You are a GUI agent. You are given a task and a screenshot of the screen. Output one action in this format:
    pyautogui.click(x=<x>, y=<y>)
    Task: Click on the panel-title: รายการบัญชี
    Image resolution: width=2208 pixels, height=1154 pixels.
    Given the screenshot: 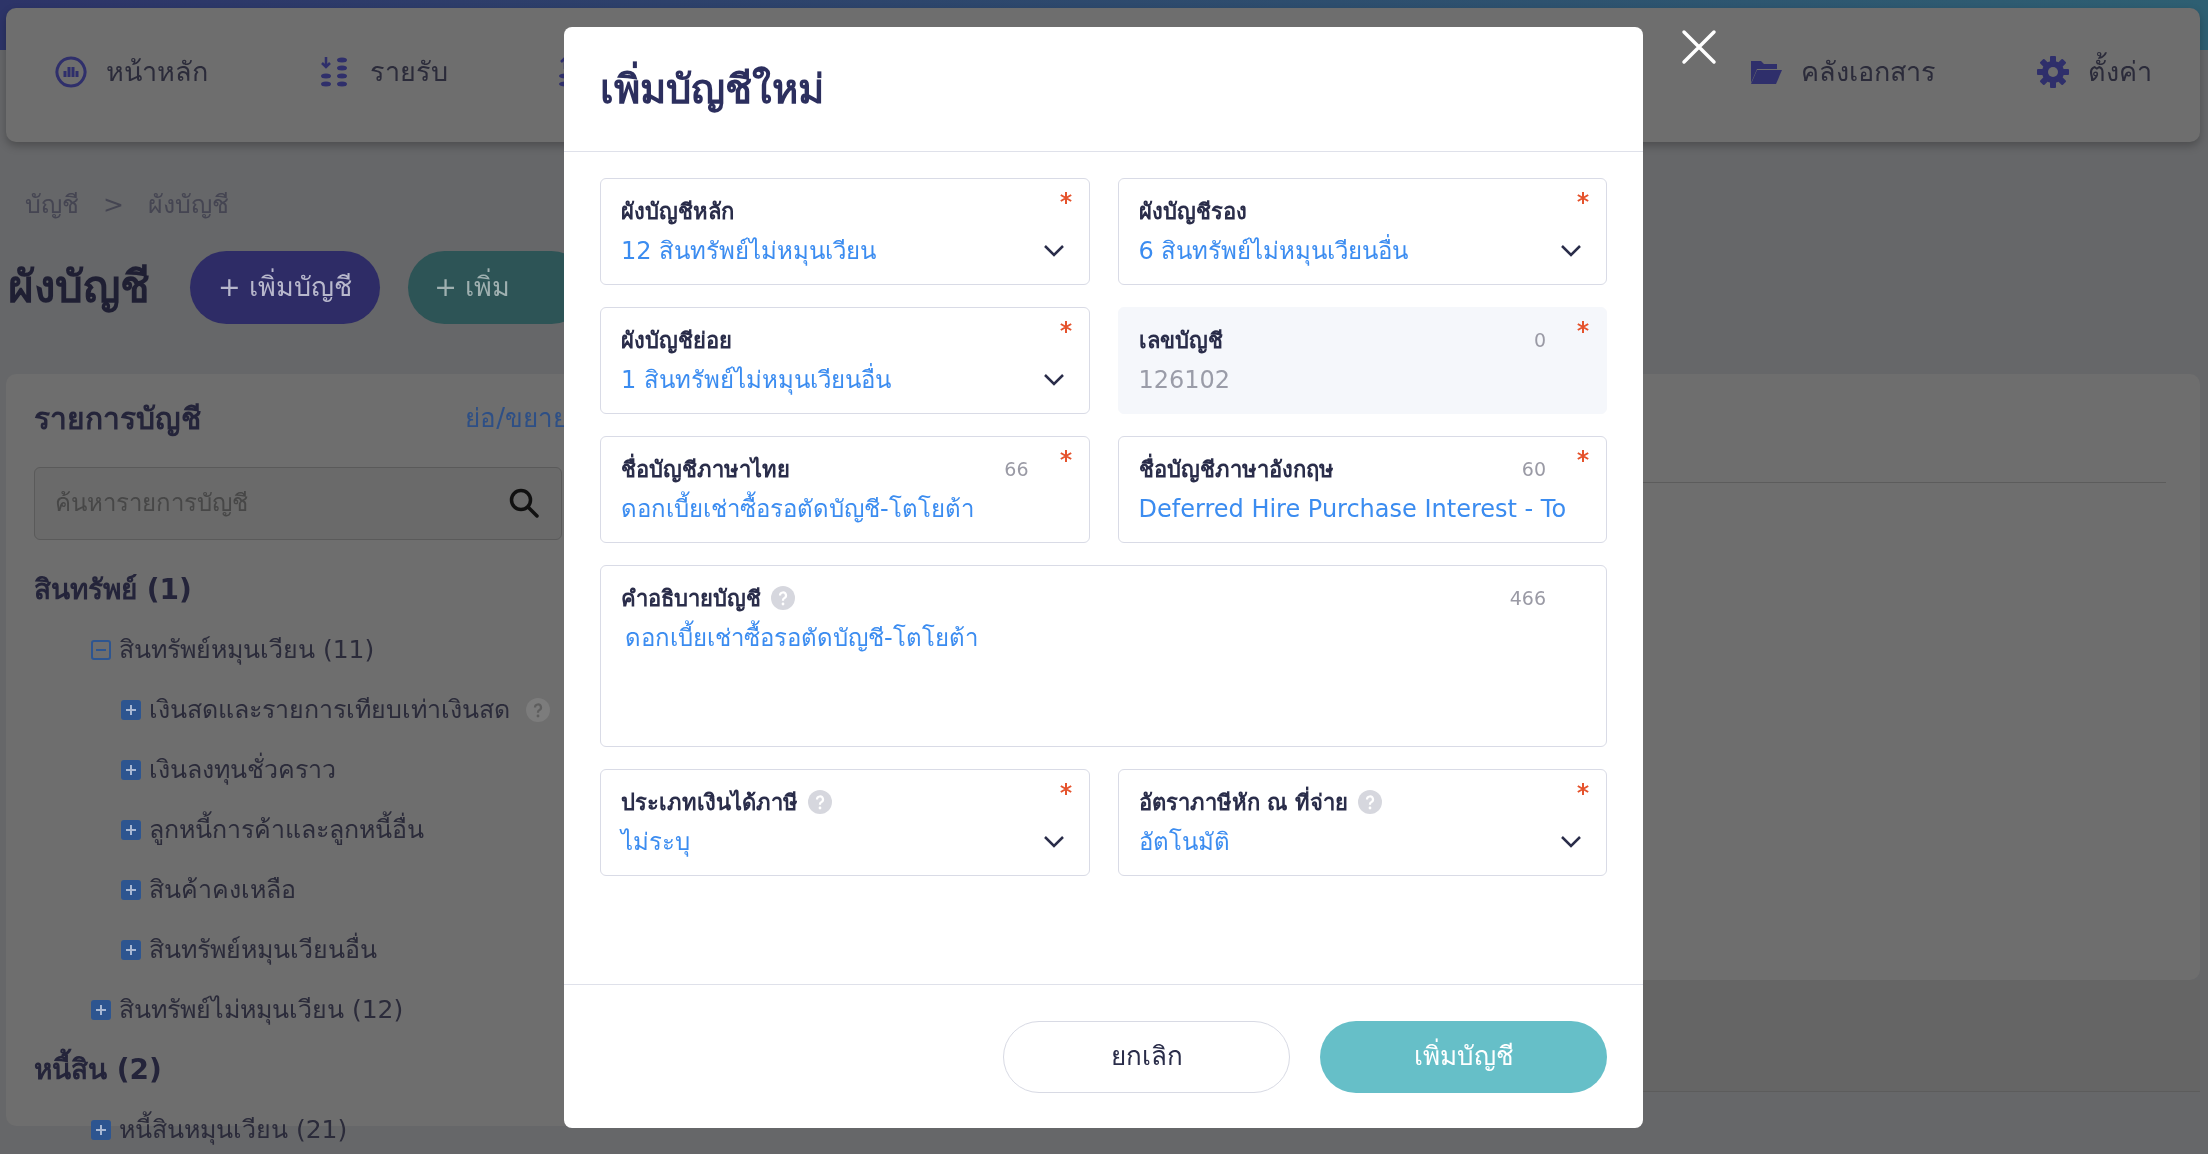 What is the action you would take?
    pyautogui.click(x=117, y=419)
    